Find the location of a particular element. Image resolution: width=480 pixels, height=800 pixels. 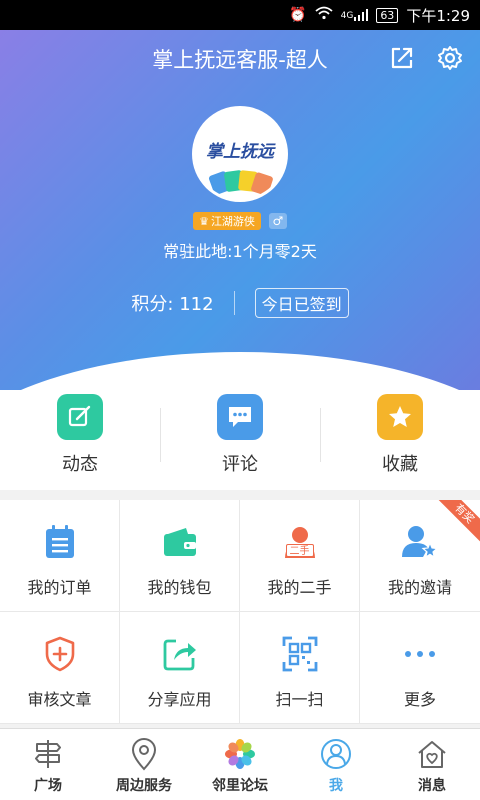

grid-item-label: 我的钱包 is located at coordinates (179, 587).